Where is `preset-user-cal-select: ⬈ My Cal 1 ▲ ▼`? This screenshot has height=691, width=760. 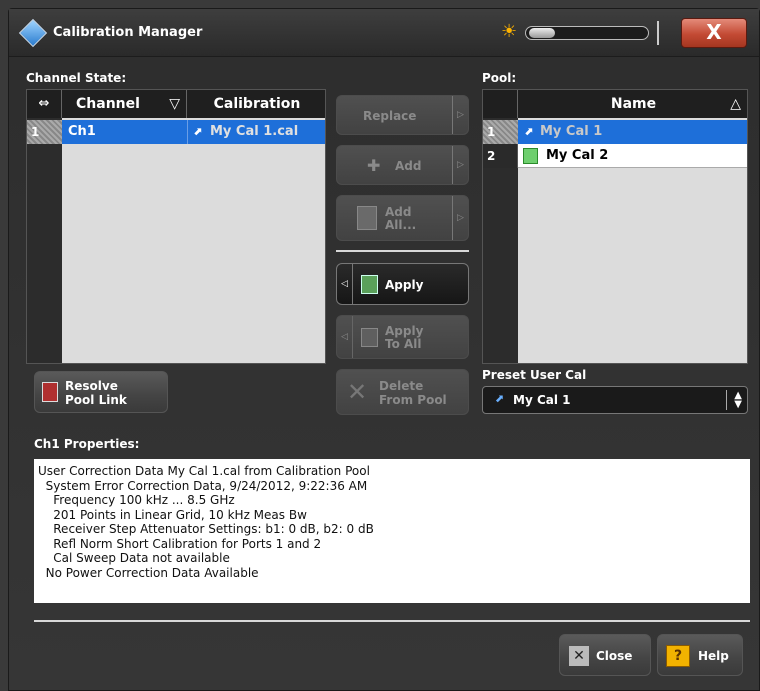 preset-user-cal-select: ⬈ My Cal 1 ▲ ▼ is located at coordinates (615, 400).